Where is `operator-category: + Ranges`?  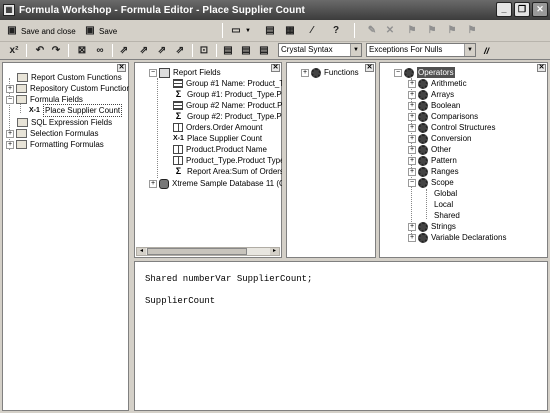 operator-category: + Ranges is located at coordinates (433, 171).